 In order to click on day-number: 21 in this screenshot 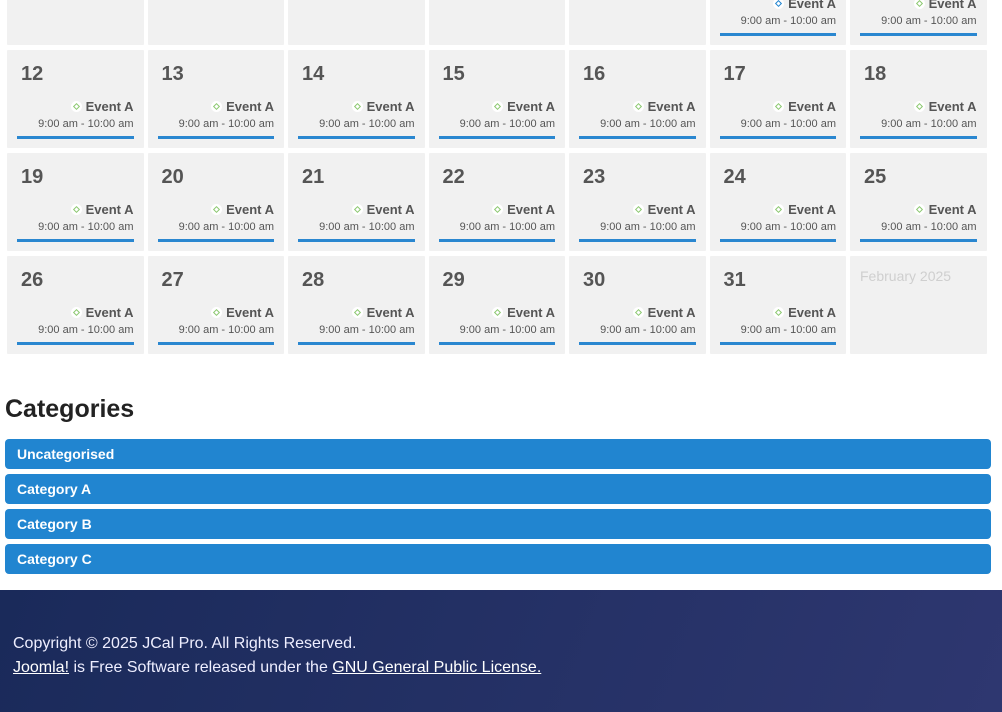, I will do `click(313, 177)`.